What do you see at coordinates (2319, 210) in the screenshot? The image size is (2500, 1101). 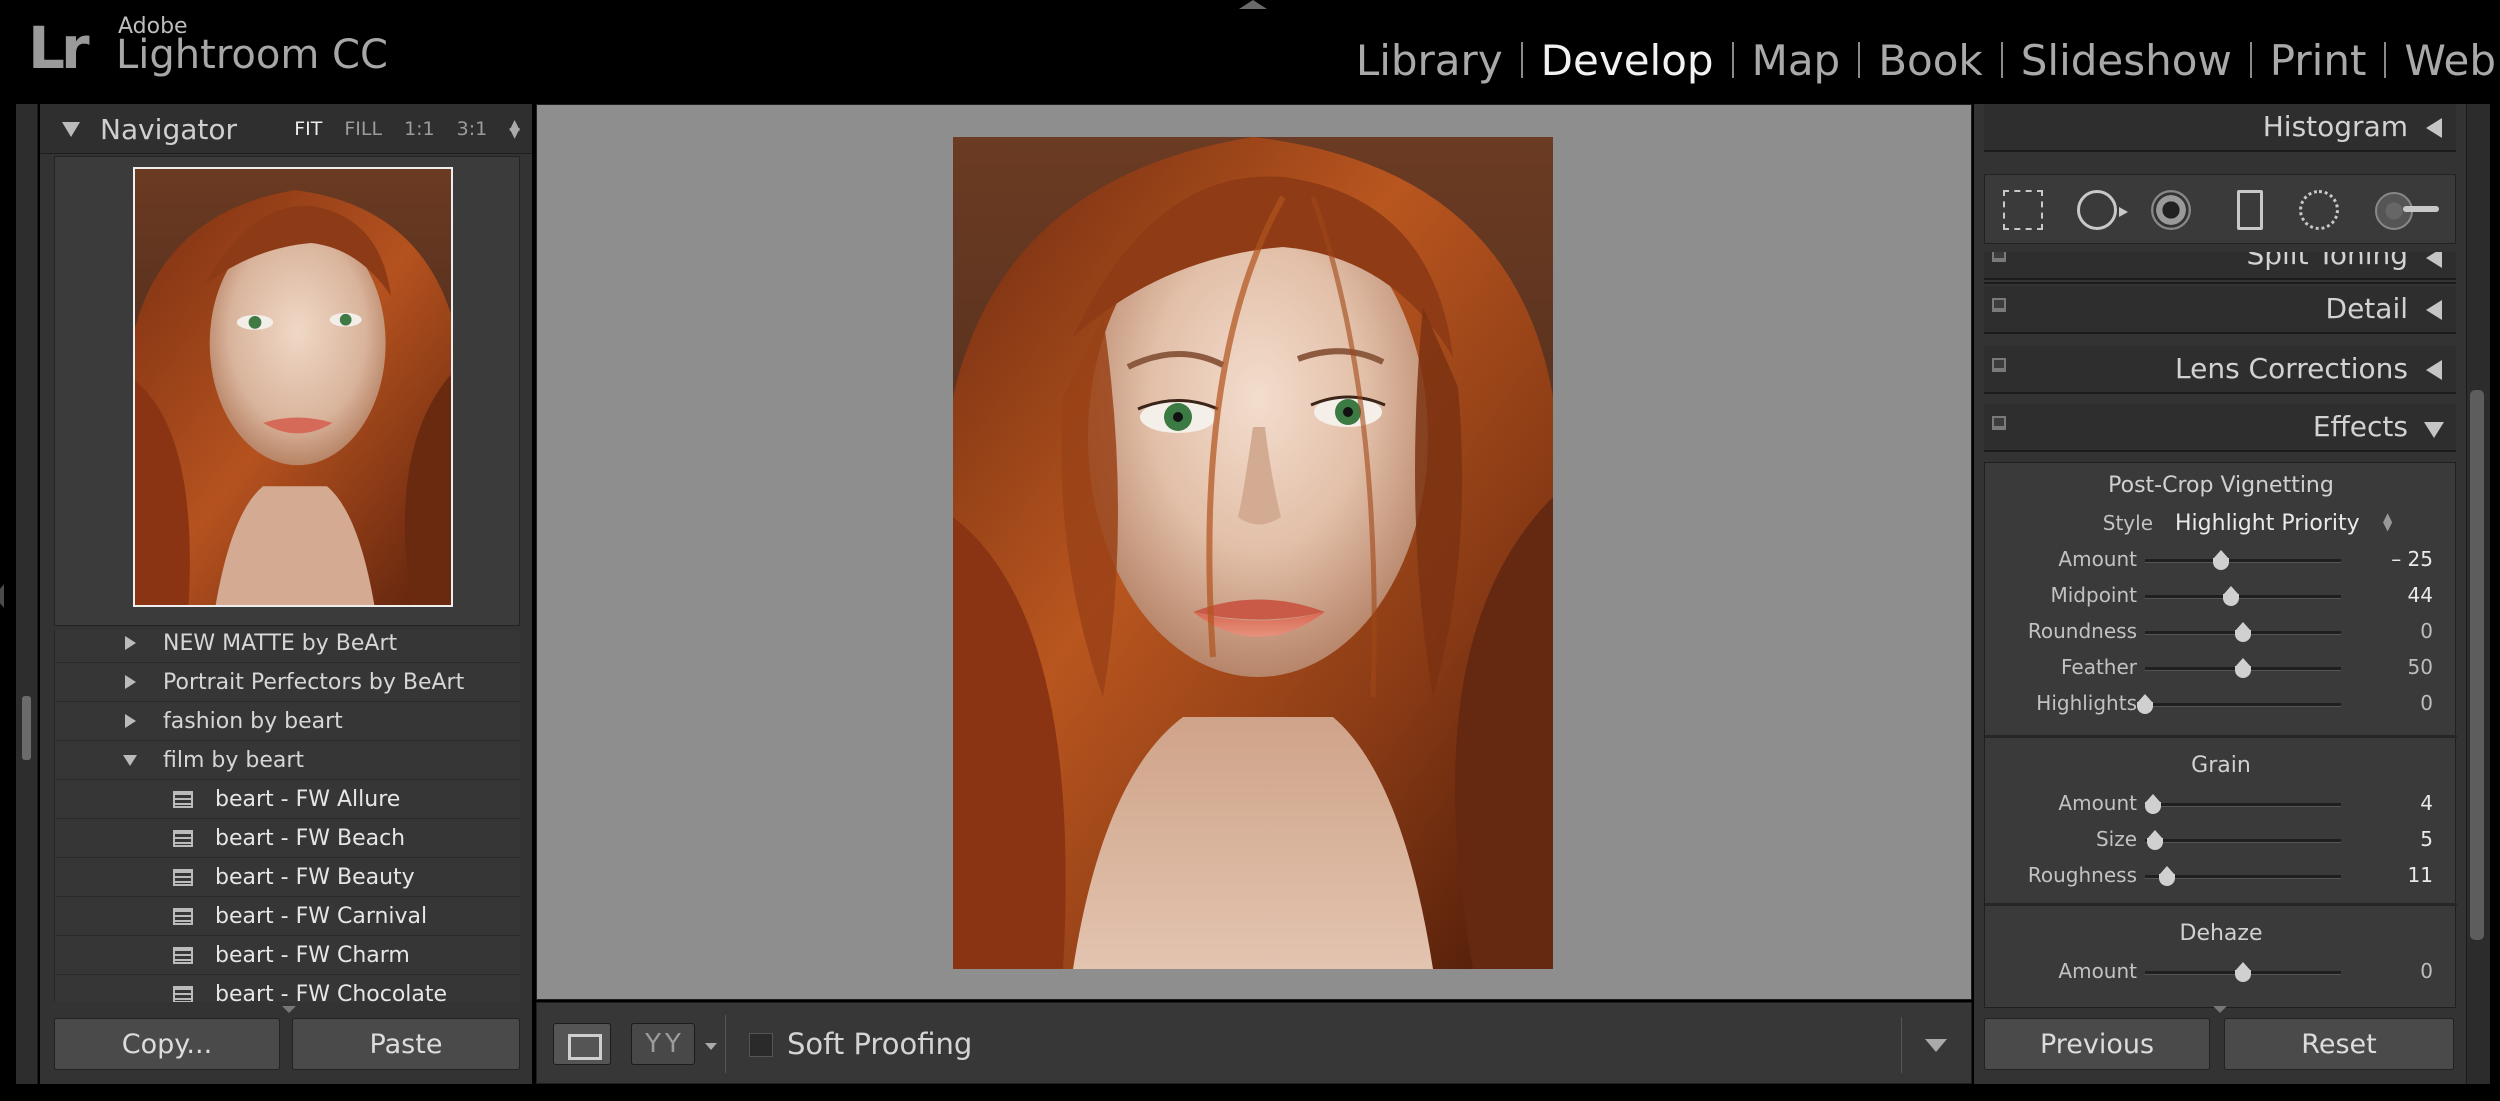 I see `radial-filter-icon` at bounding box center [2319, 210].